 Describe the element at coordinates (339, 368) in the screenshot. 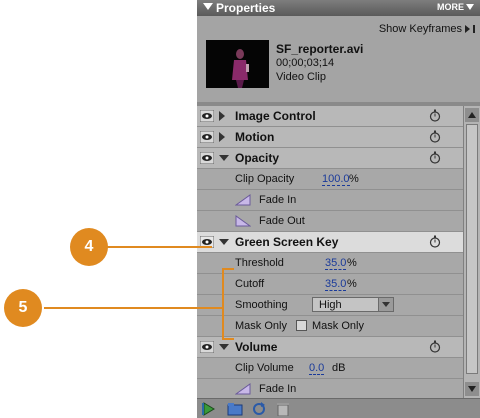

I see `unit-label: dB` at that location.